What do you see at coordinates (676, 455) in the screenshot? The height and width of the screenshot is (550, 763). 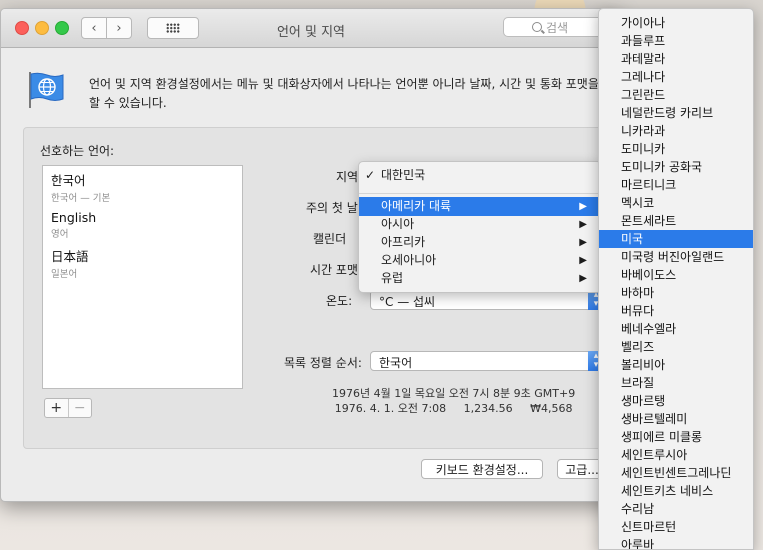 I see `country-item: 세인트루시아` at bounding box center [676, 455].